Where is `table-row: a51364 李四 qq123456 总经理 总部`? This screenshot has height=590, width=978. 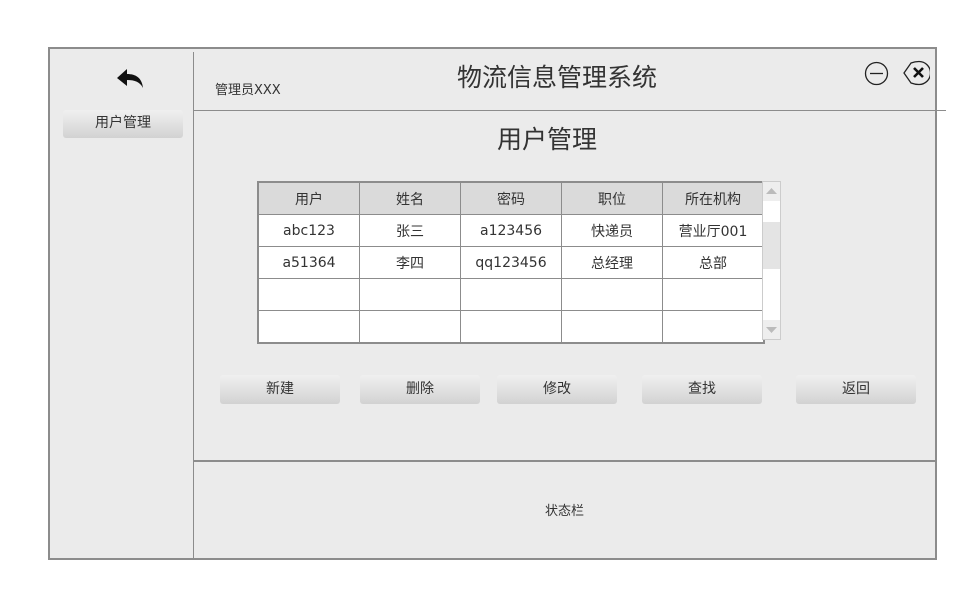 table-row: a51364 李四 qq123456 总经理 总部 is located at coordinates (511, 262).